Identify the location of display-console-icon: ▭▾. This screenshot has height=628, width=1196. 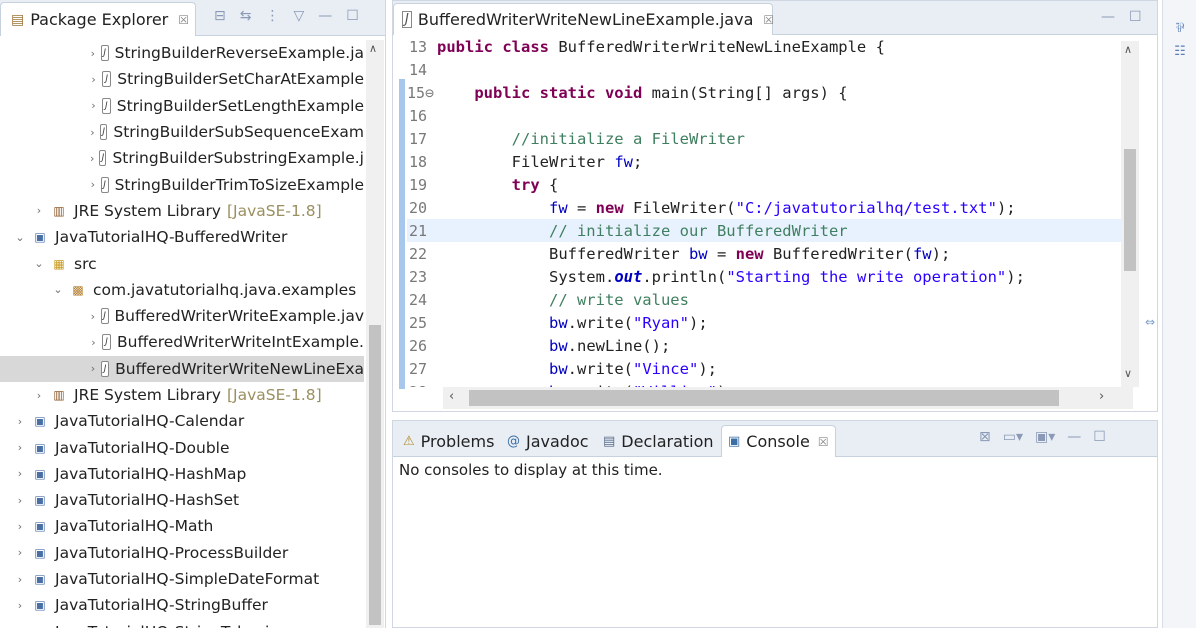
(1013, 437).